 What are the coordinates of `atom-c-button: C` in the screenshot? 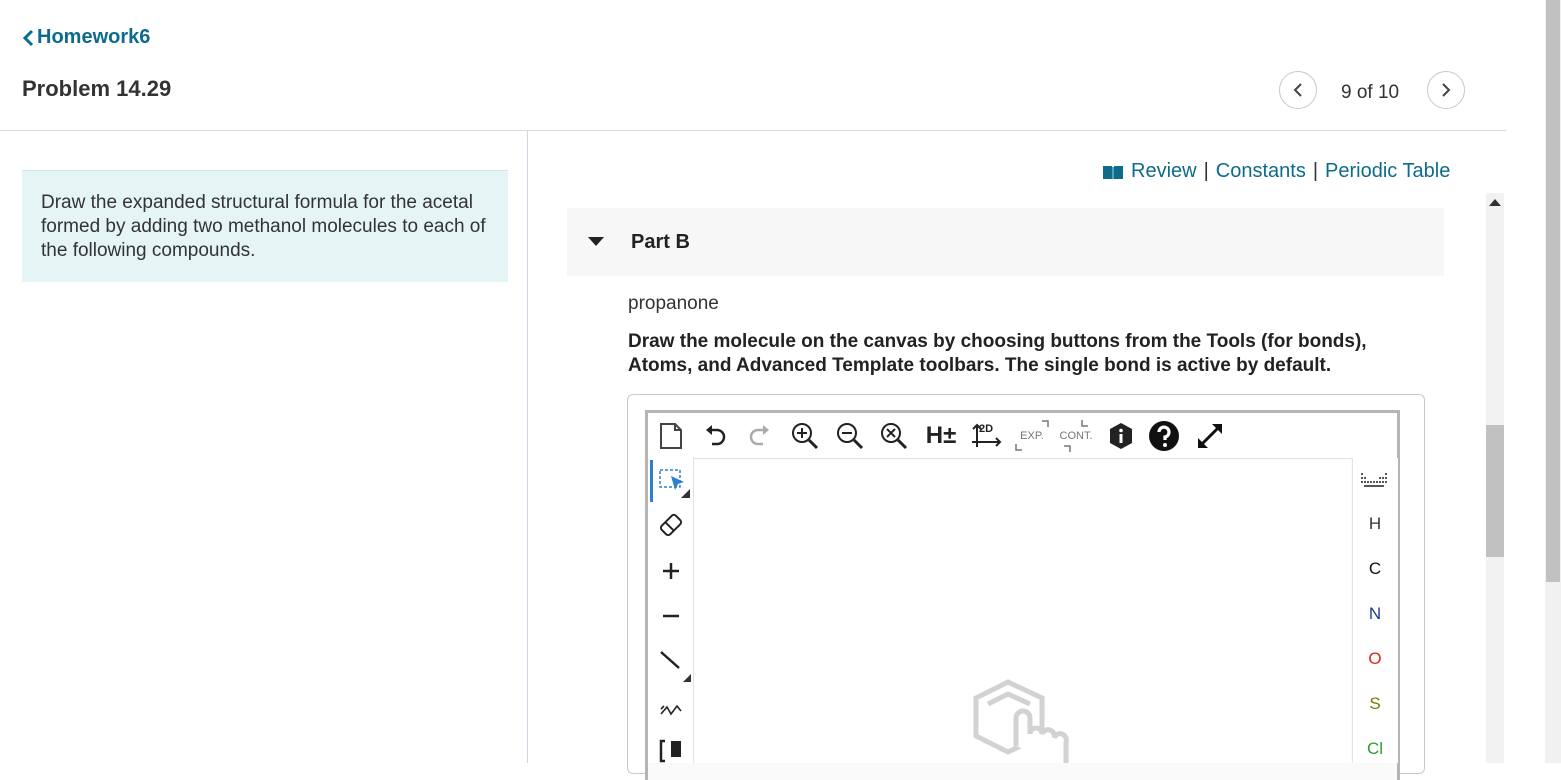 It's located at (1375, 569).